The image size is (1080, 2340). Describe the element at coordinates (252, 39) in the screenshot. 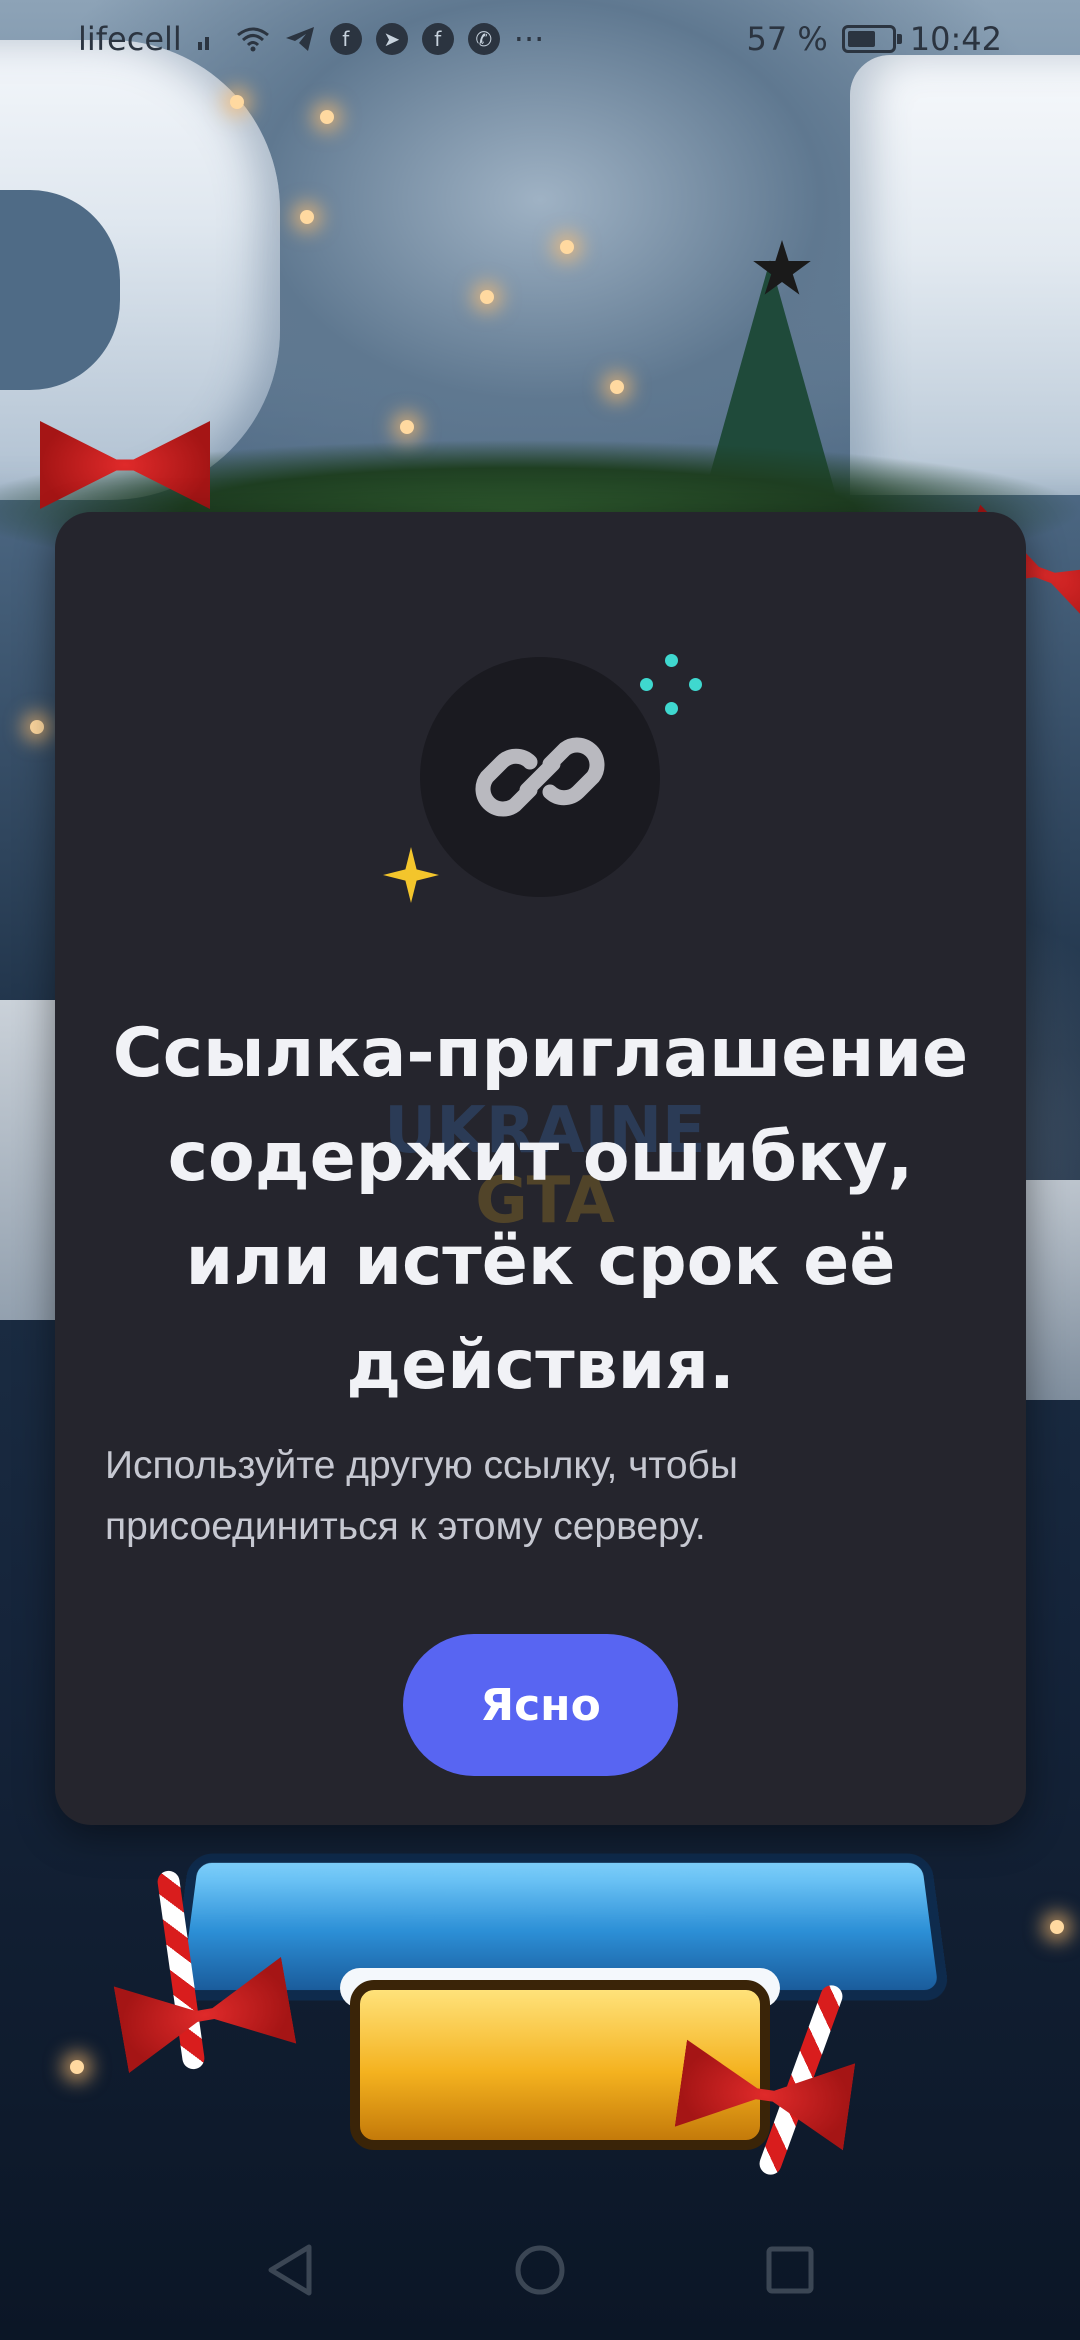

I see `wifi-icon` at that location.